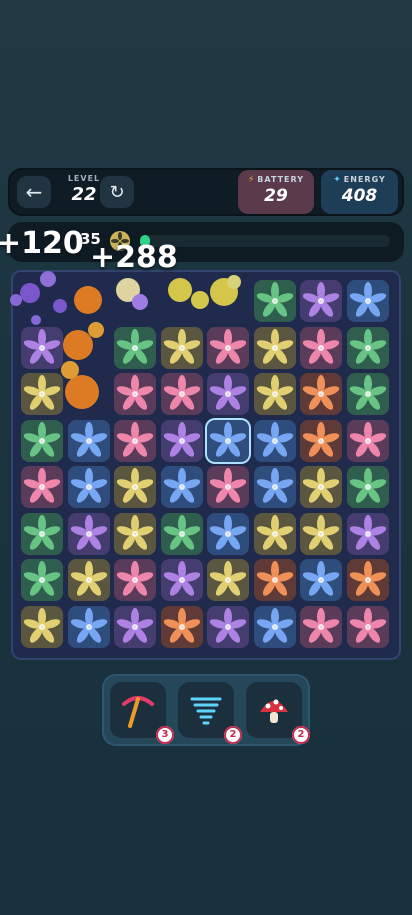 This screenshot has width=412, height=915. What do you see at coordinates (165, 735) in the screenshot?
I see `booster-count: 3` at bounding box center [165, 735].